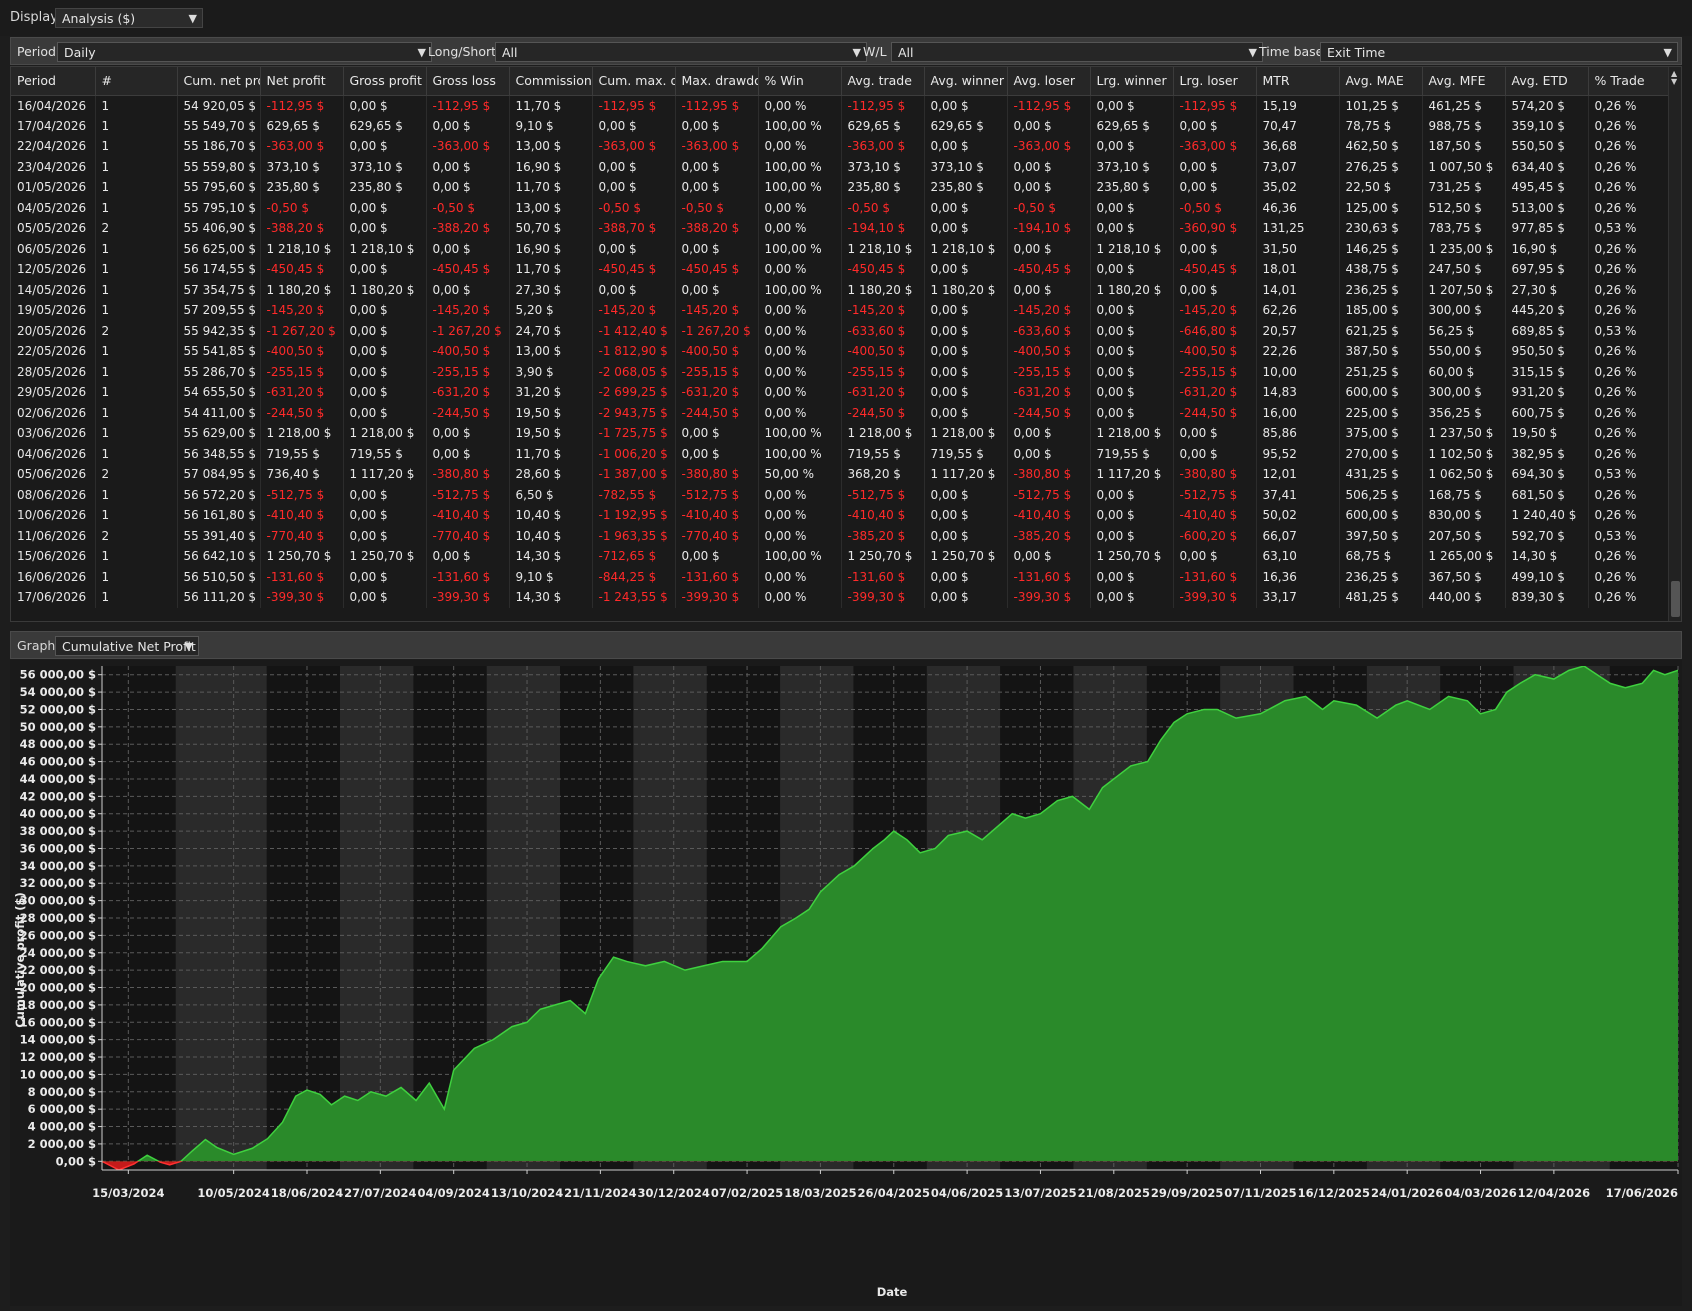 The height and width of the screenshot is (1311, 1692). What do you see at coordinates (634, 81) in the screenshot?
I see `column-header: Cum. max. dr` at bounding box center [634, 81].